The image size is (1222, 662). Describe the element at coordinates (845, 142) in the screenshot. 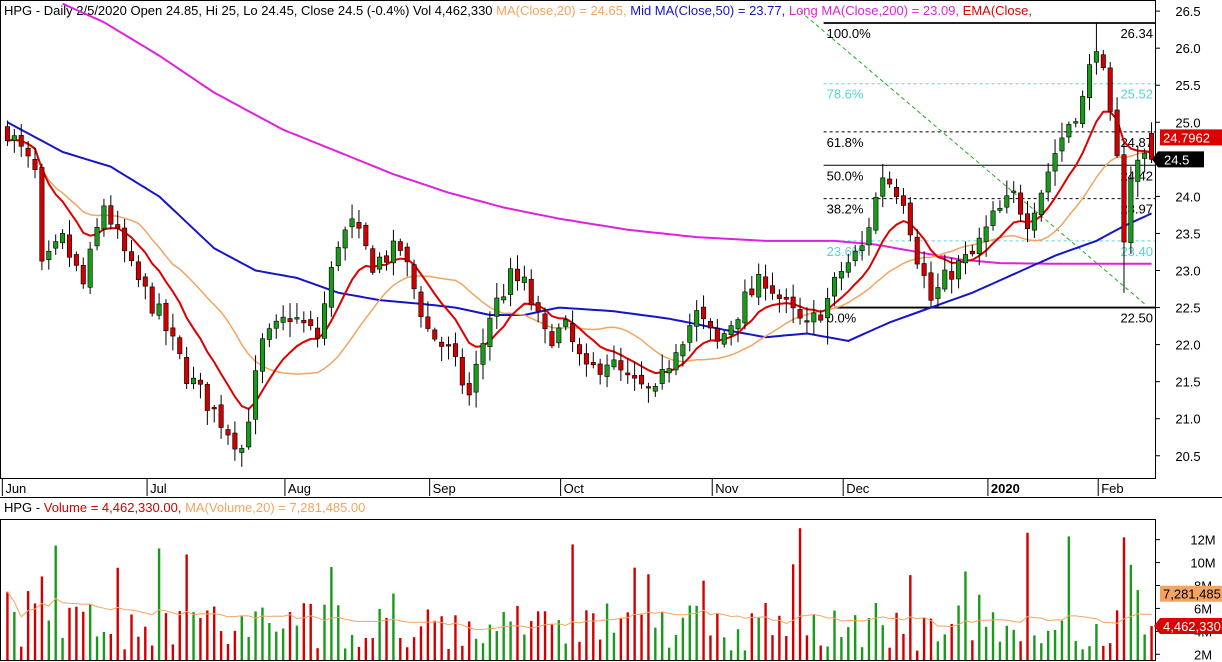

I see `fib-level-label: 61.8%` at that location.